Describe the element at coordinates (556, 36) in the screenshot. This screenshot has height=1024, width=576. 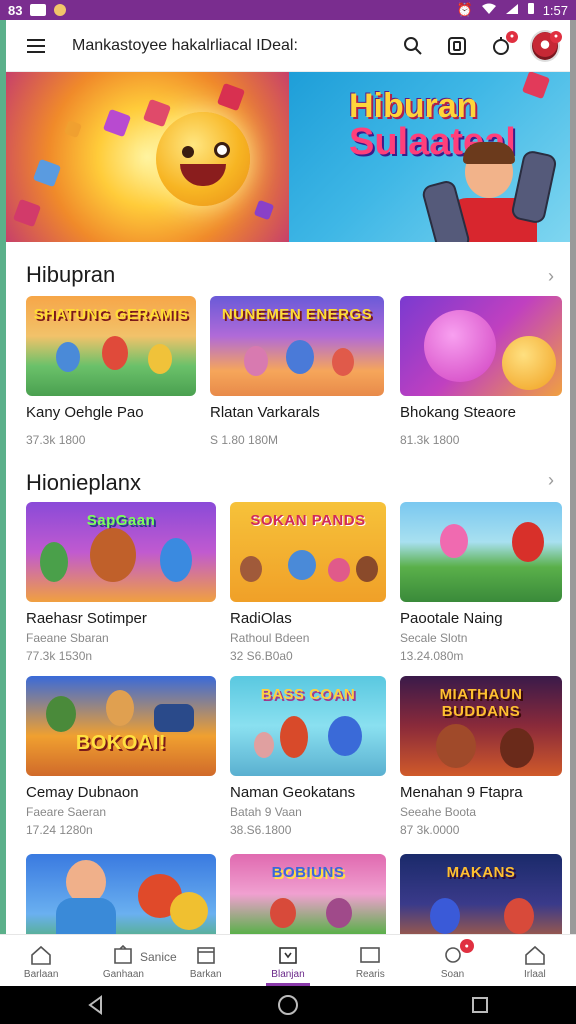
I see `profile-badge: ●` at that location.